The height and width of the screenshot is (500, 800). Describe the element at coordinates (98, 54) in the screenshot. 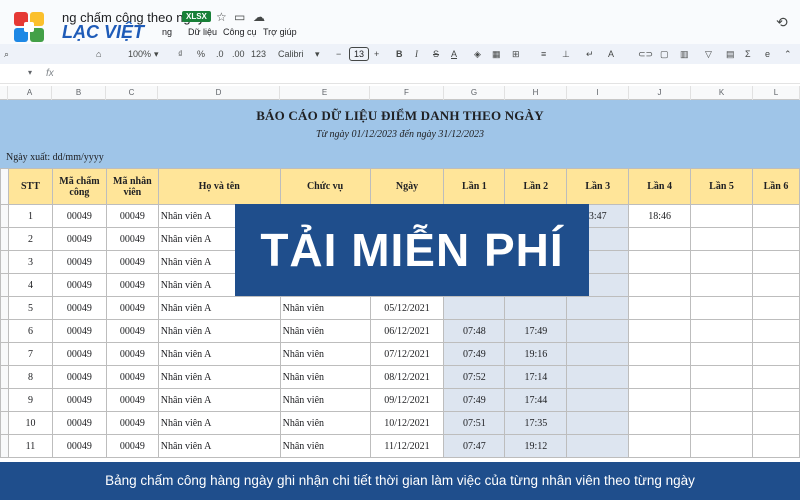

I see `paint-format-icon: ⌂` at that location.